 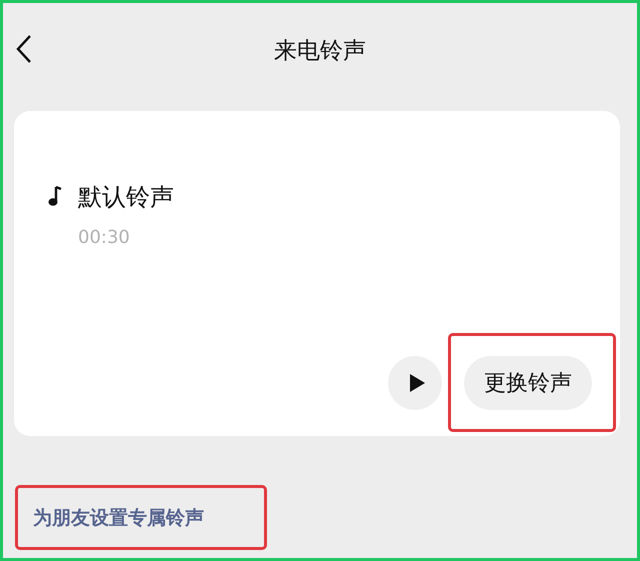 What do you see at coordinates (55, 197) in the screenshot?
I see `music-note-icon` at bounding box center [55, 197].